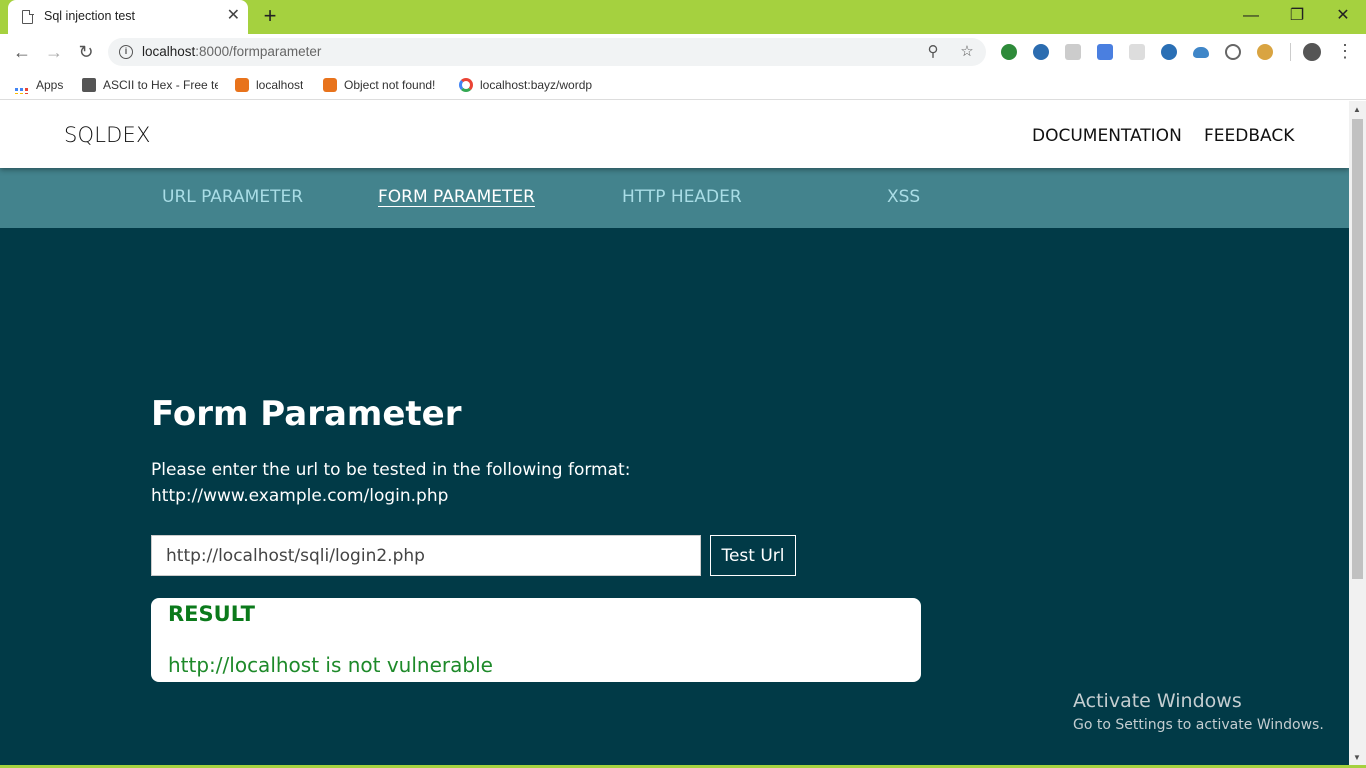  I want to click on google-icon, so click(466, 85).